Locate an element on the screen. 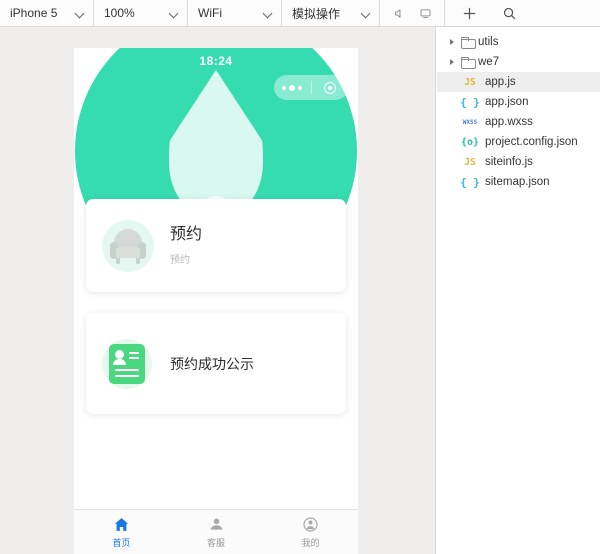 The height and width of the screenshot is (554, 600). zoom-select-value: 100% is located at coordinates (119, 13).